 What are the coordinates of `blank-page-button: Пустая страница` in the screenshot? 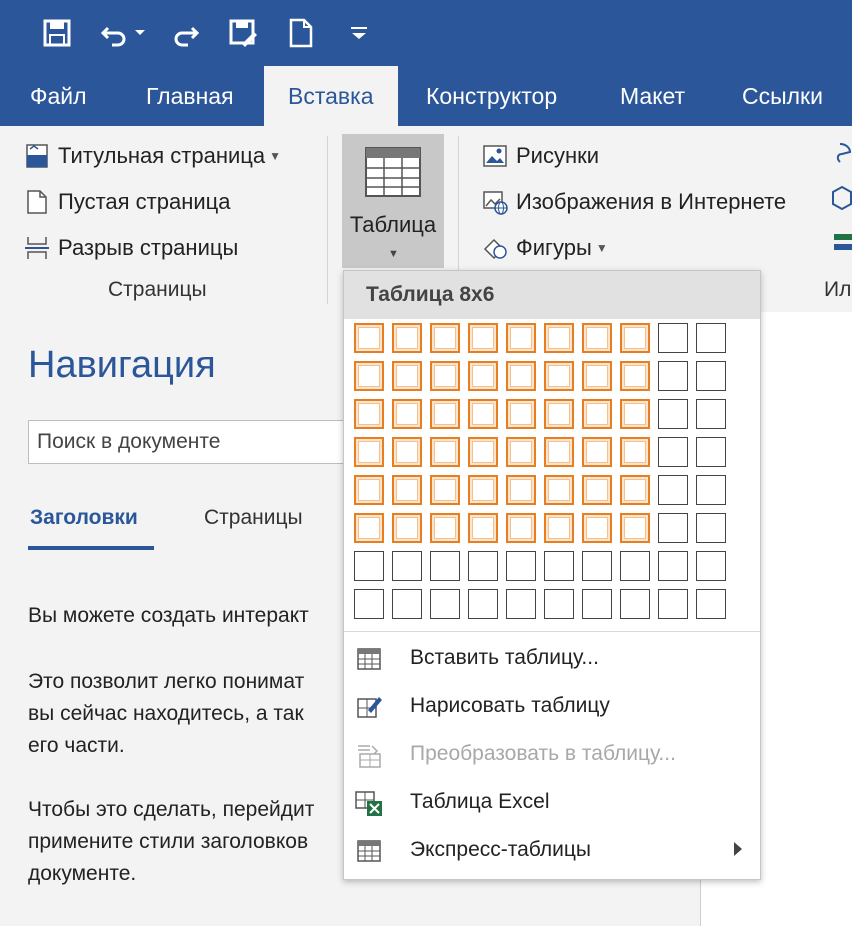 It's located at (127, 202).